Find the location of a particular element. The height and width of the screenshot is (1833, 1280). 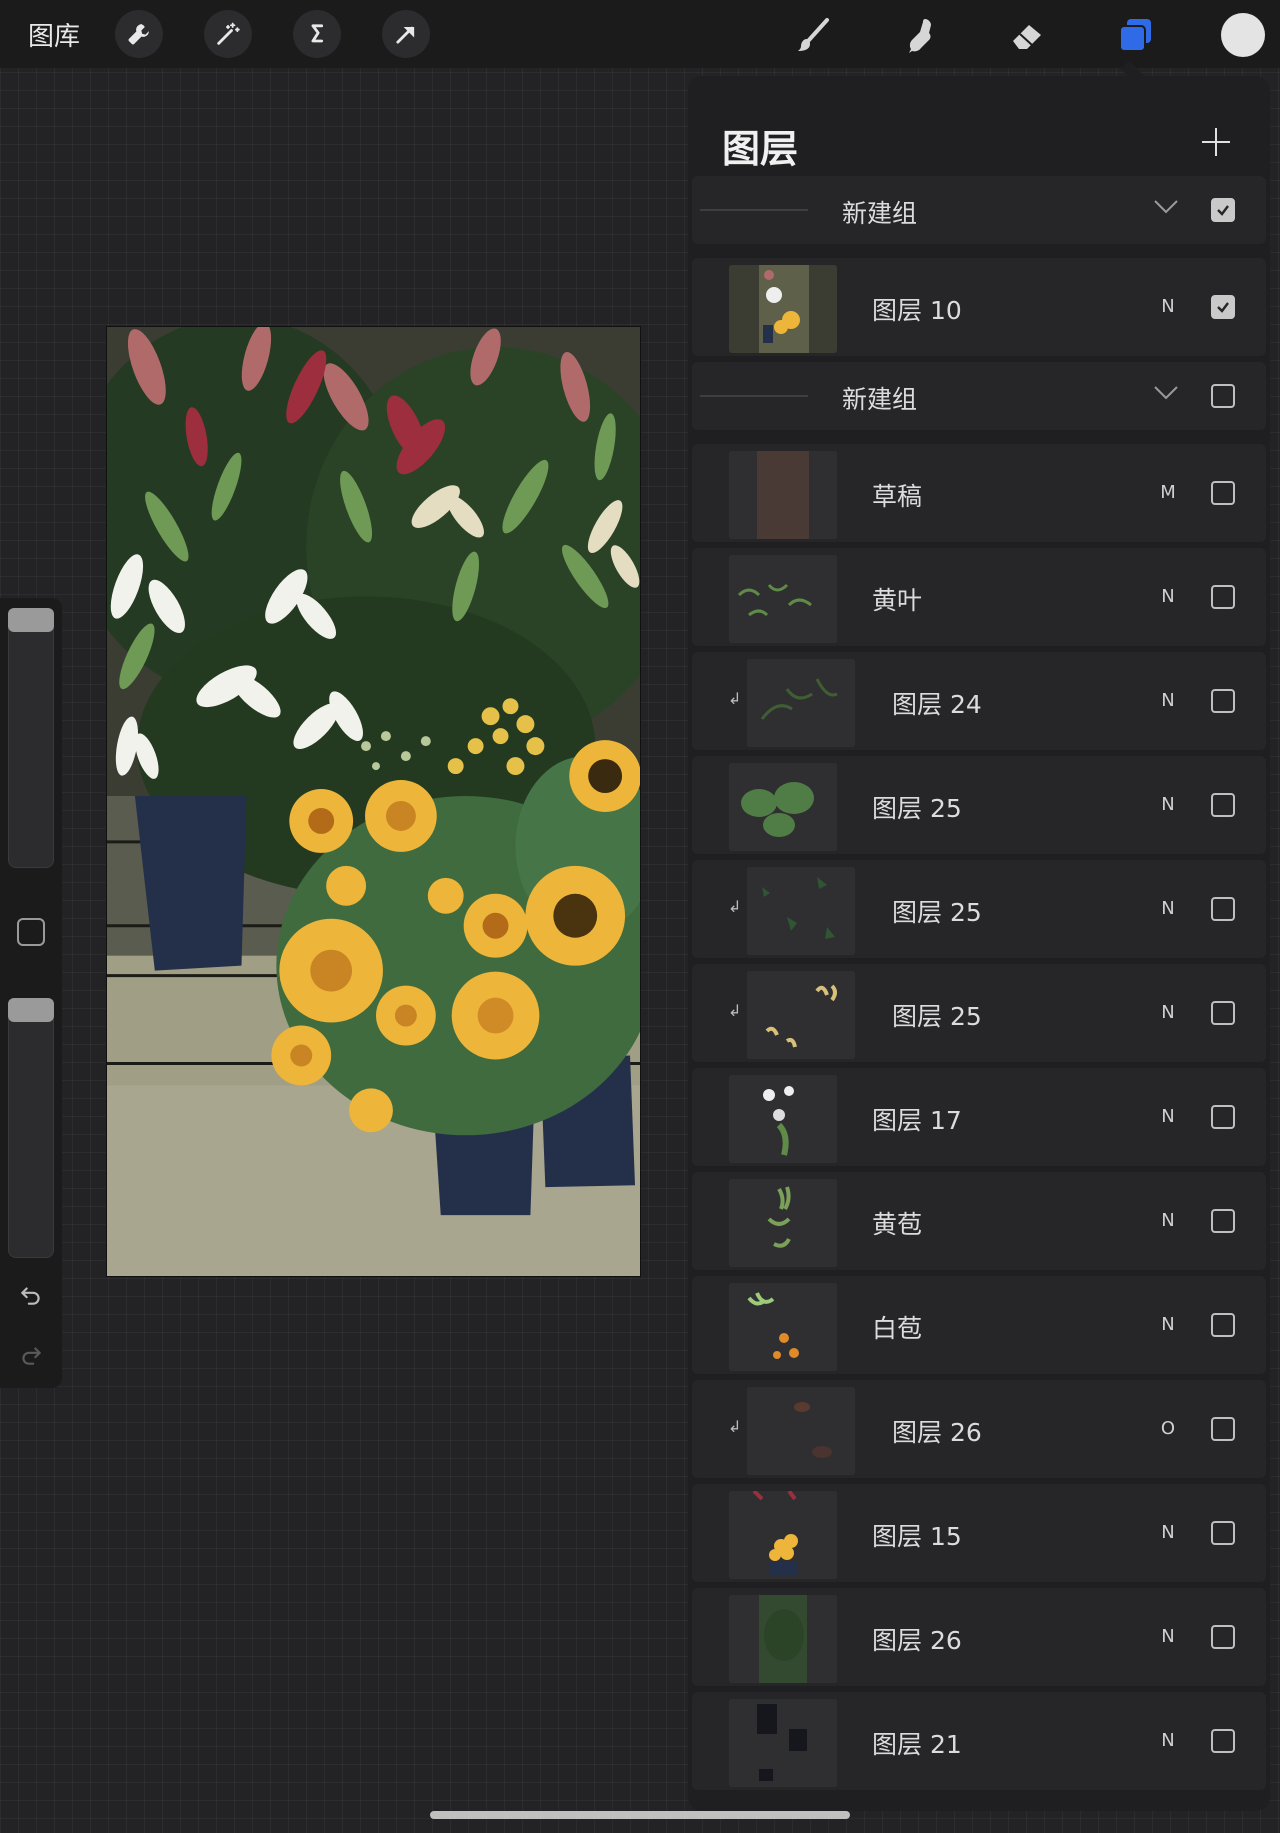

layer-name: 黄叶 is located at coordinates (897, 600).